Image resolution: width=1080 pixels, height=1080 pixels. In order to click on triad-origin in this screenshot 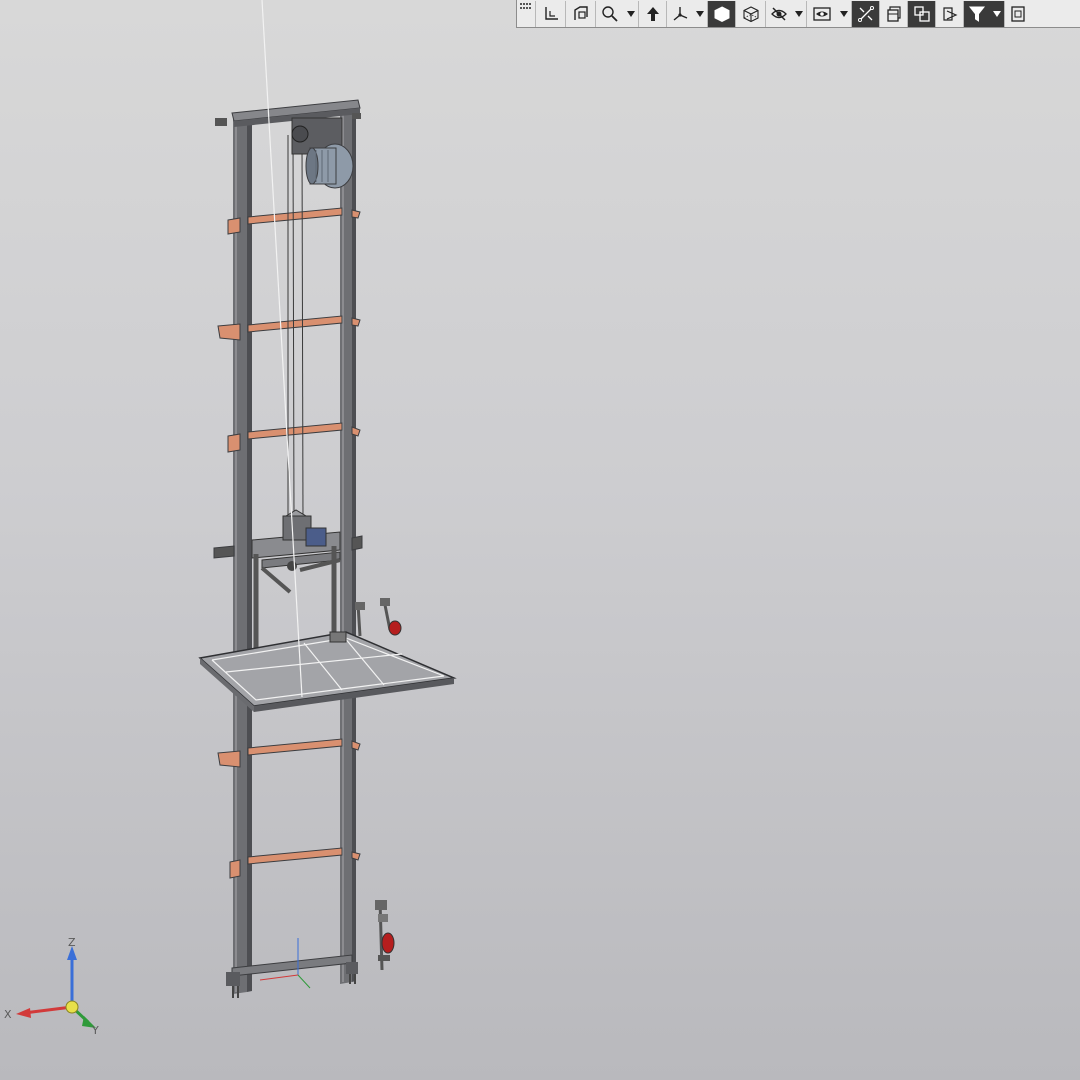, I will do `click(72, 1007)`.